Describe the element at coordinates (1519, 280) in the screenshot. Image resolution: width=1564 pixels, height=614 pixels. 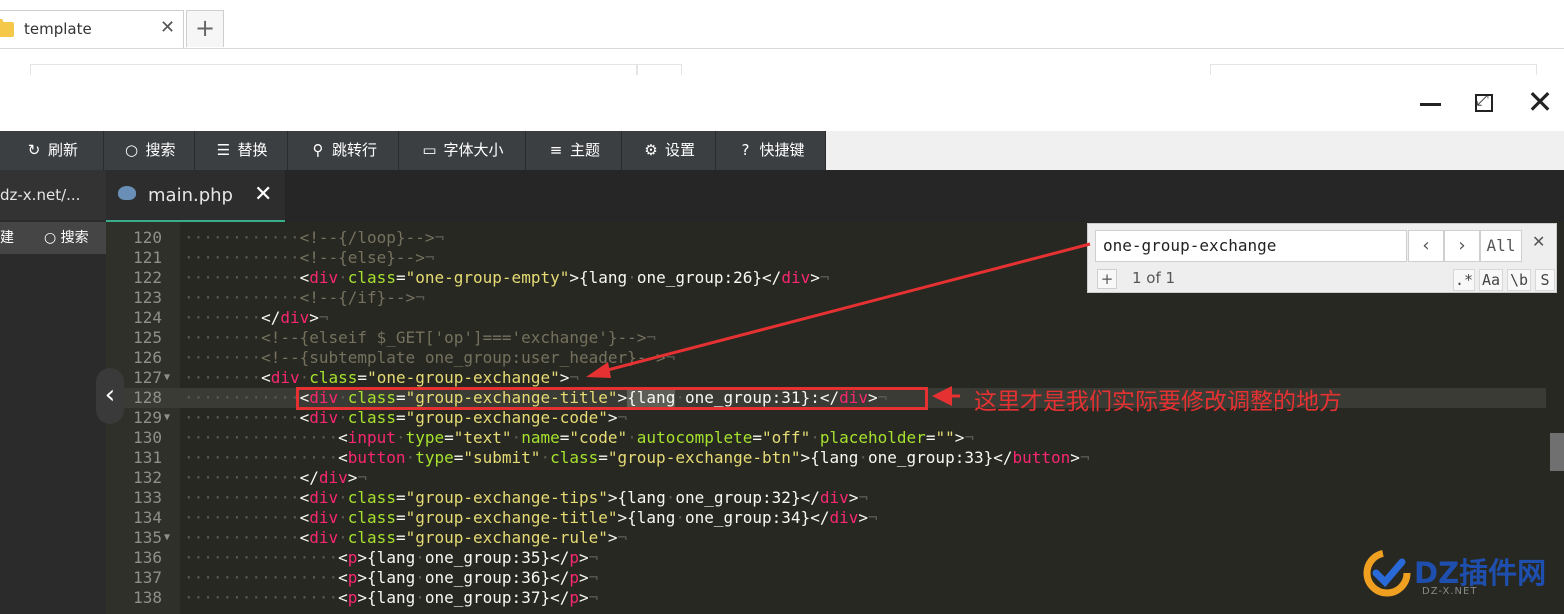
I see `whole-word-toggle: \b` at that location.